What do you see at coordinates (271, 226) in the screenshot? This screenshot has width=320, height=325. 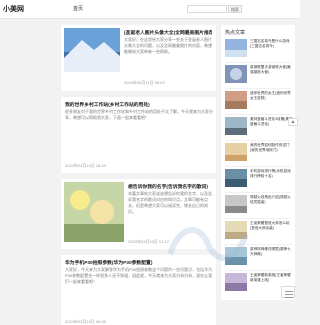 I see `sidebar-item-text: 王者荣耀鲁班大师怎么玩(鲁班大师出装)` at bounding box center [271, 226].